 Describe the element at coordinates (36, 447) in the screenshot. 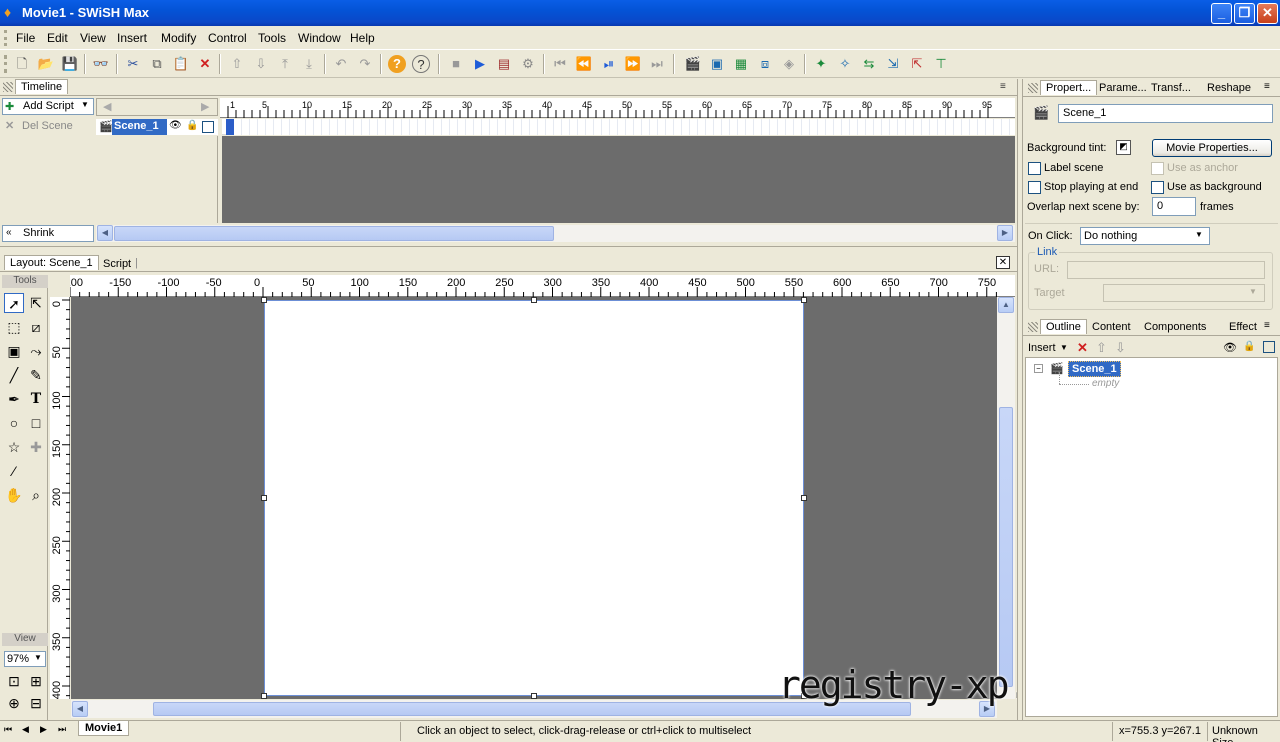

I see `autoshape-icon: ✚` at that location.